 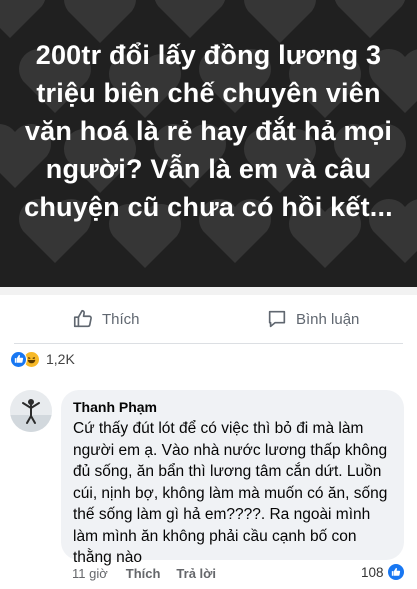 I want to click on comment-button: Bình luận, so click(x=312, y=319).